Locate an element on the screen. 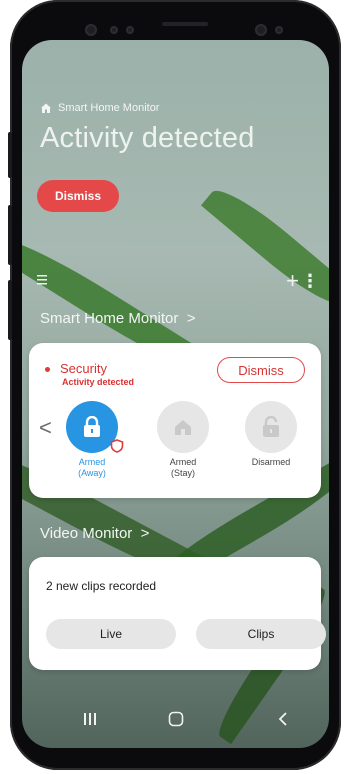 The image size is (351, 774). chevron-left-icon: < is located at coordinates (45, 428).